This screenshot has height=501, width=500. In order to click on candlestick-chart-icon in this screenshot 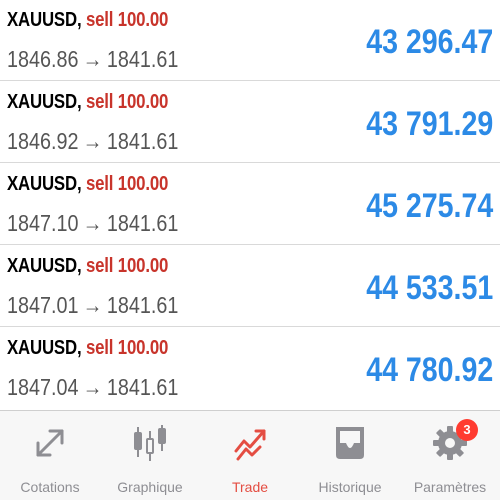, I will do `click(150, 443)`.